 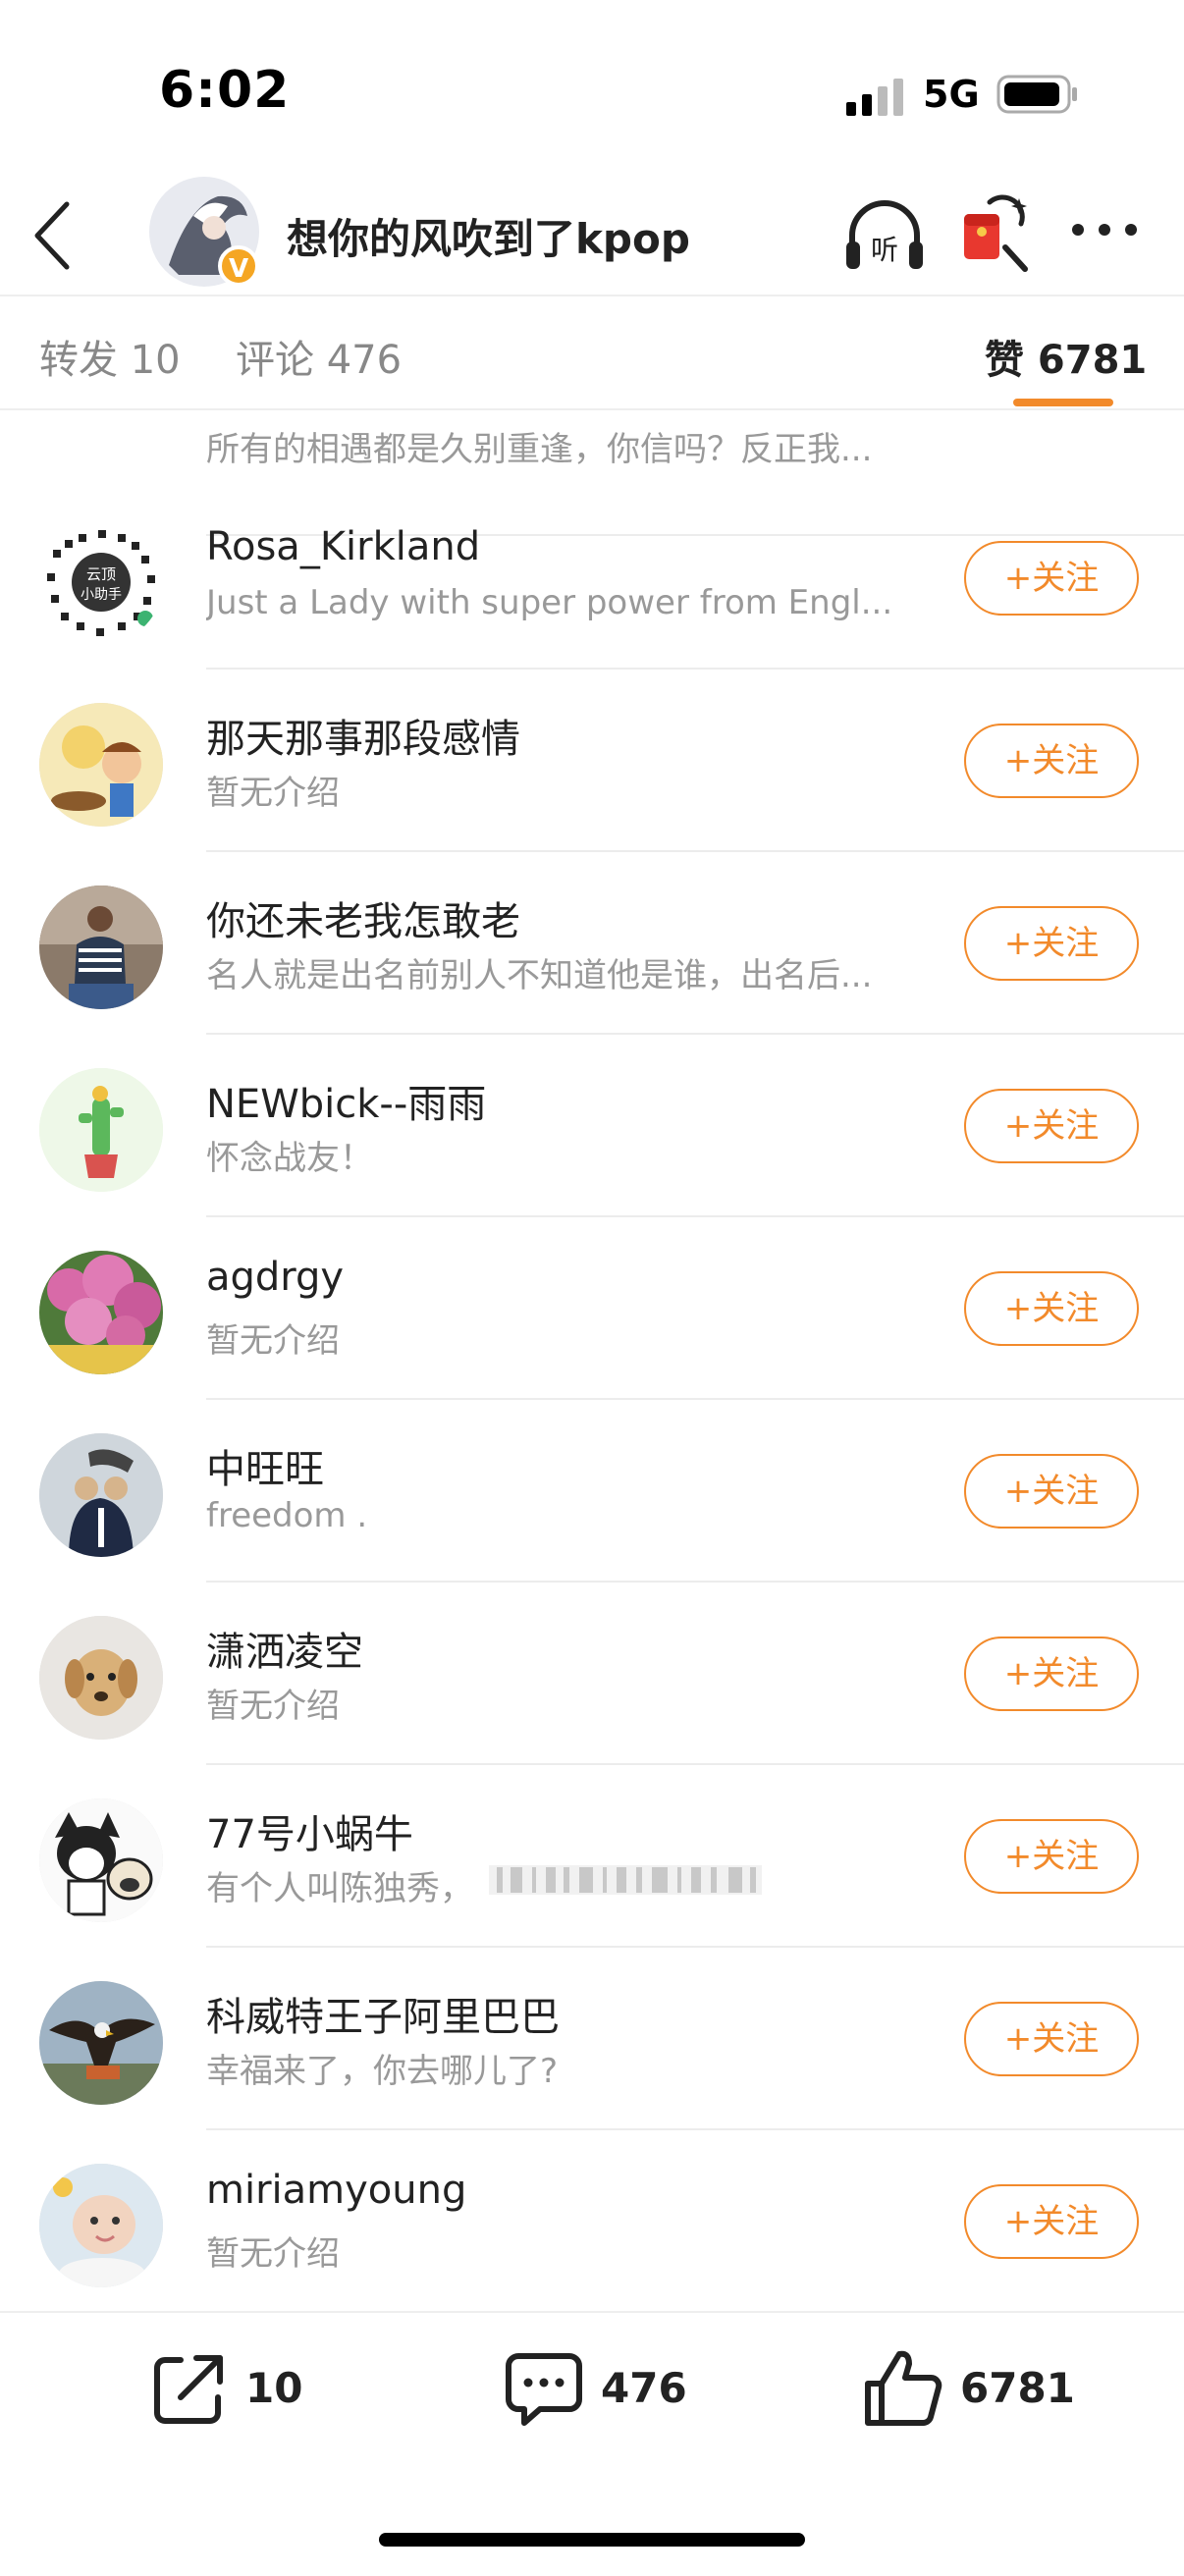 I want to click on svg-text: 听, so click(x=884, y=250).